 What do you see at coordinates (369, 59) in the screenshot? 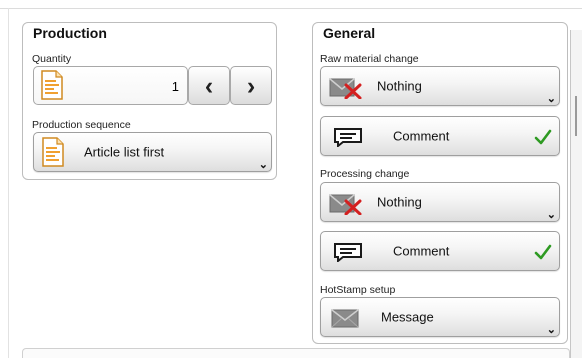
I see `raw-material-label: Raw material change` at bounding box center [369, 59].